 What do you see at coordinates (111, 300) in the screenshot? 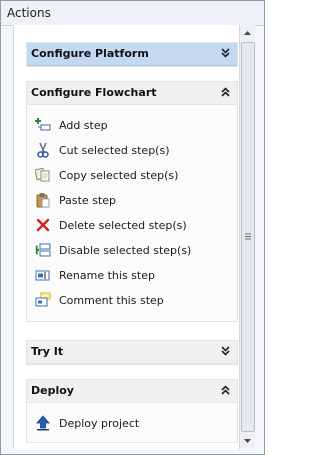
I see `action-label: Comment this step` at bounding box center [111, 300].